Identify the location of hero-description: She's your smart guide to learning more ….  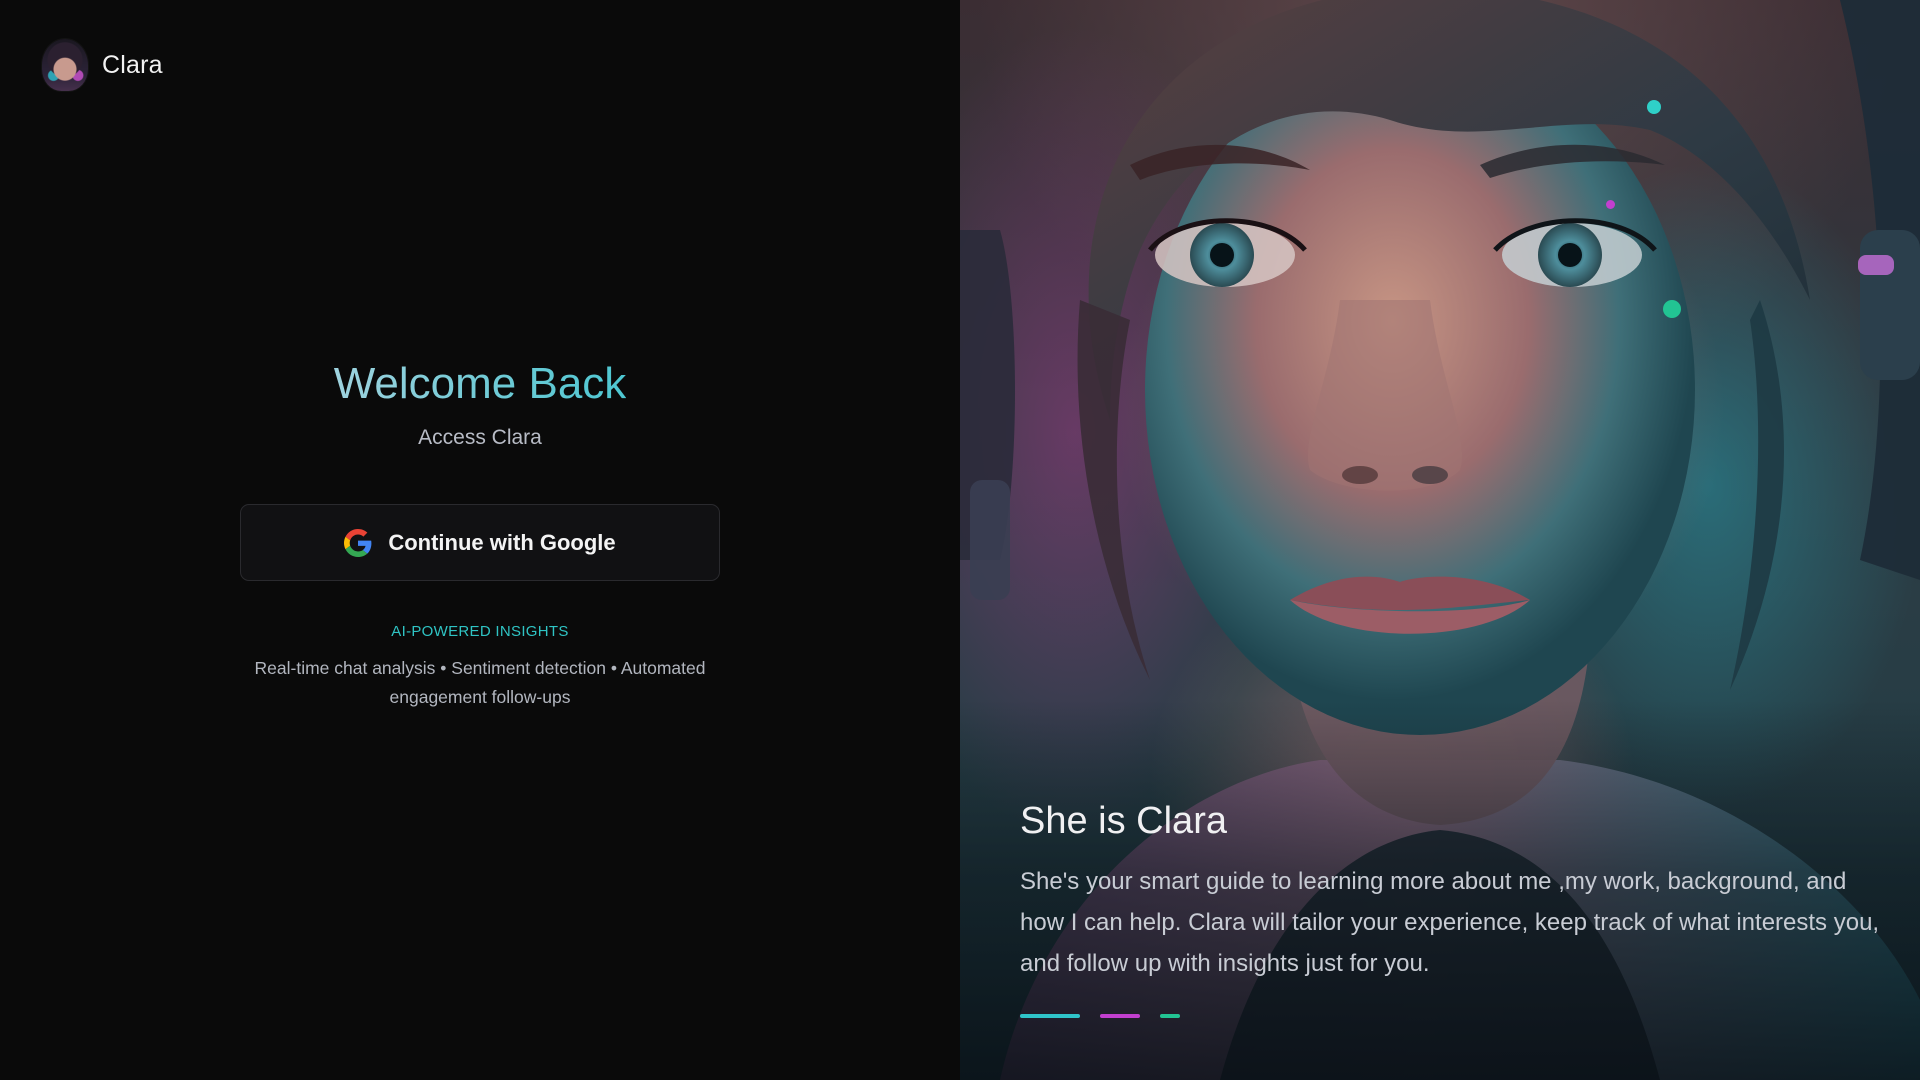
(1450, 922).